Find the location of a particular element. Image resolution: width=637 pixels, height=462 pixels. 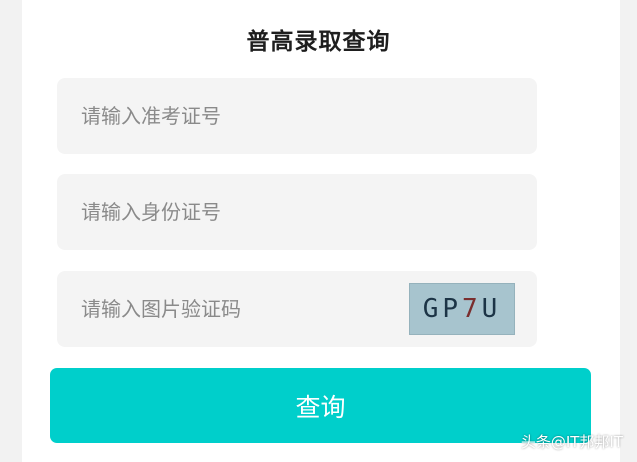

id-number-input is located at coordinates (297, 212).